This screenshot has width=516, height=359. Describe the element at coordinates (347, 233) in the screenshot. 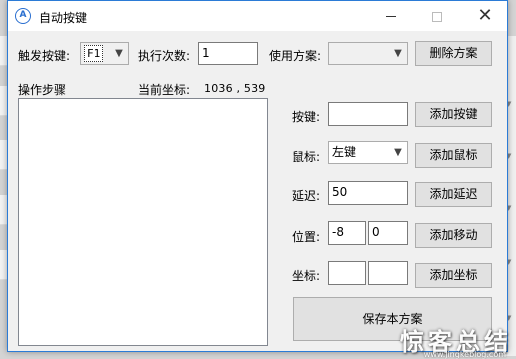

I see `position-x-input: -8` at that location.